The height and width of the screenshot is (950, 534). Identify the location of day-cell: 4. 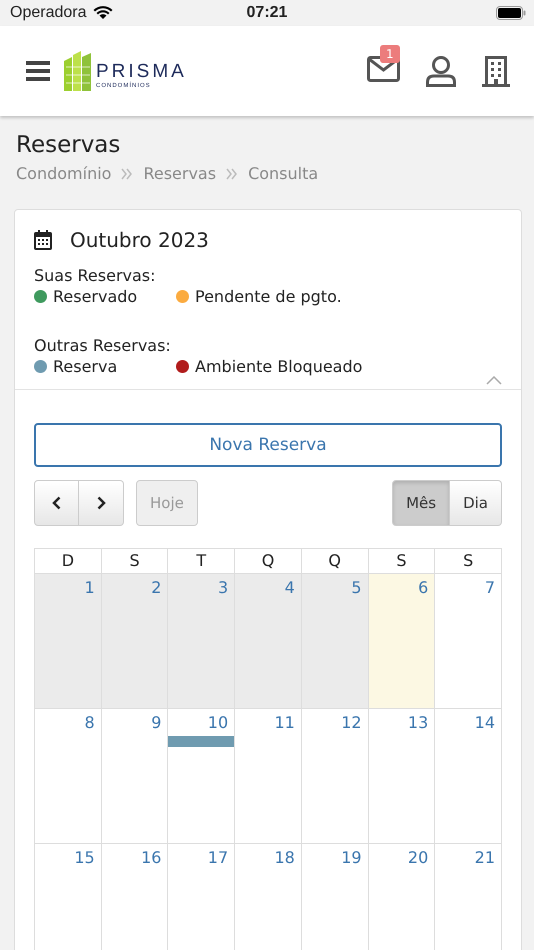
(268, 640).